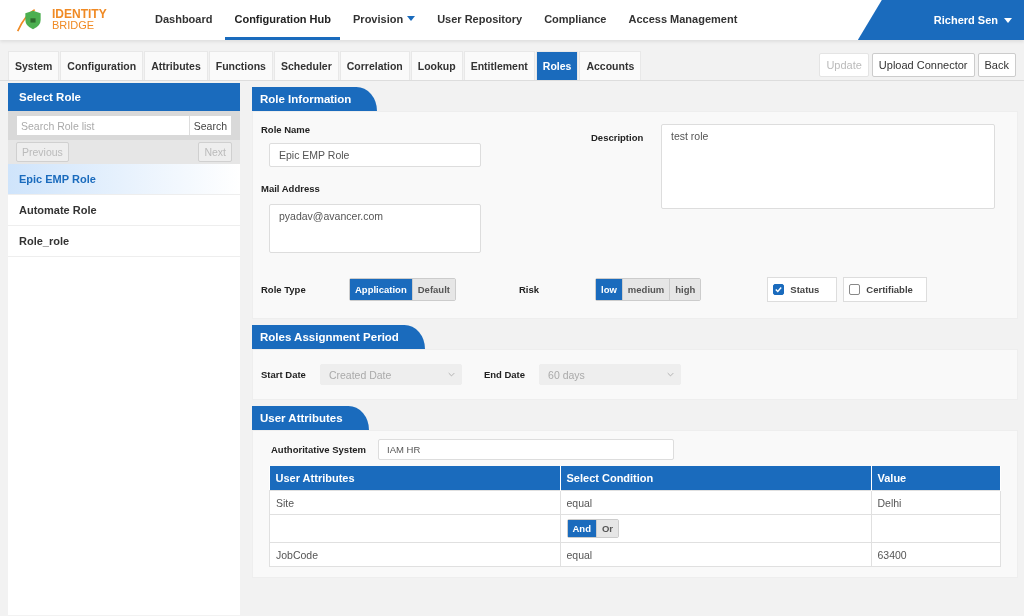 The width and height of the screenshot is (1024, 616). What do you see at coordinates (282, 20) in the screenshot?
I see `nav-link: Configuration Hub` at bounding box center [282, 20].